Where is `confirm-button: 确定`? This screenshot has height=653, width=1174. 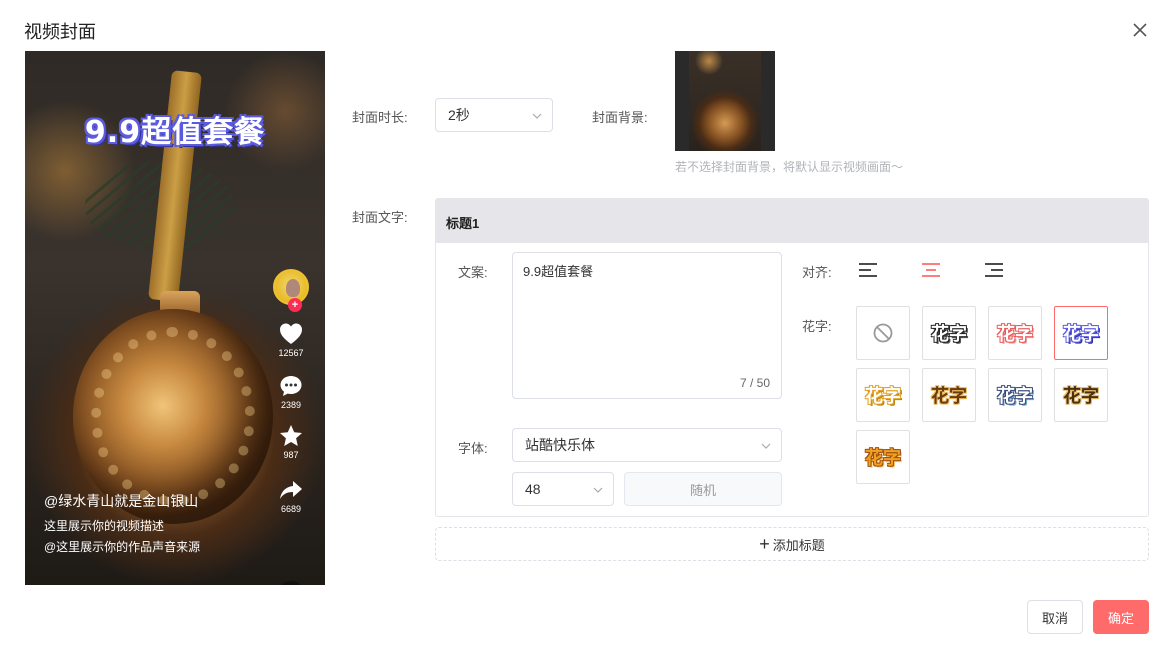 confirm-button: 确定 is located at coordinates (1121, 617).